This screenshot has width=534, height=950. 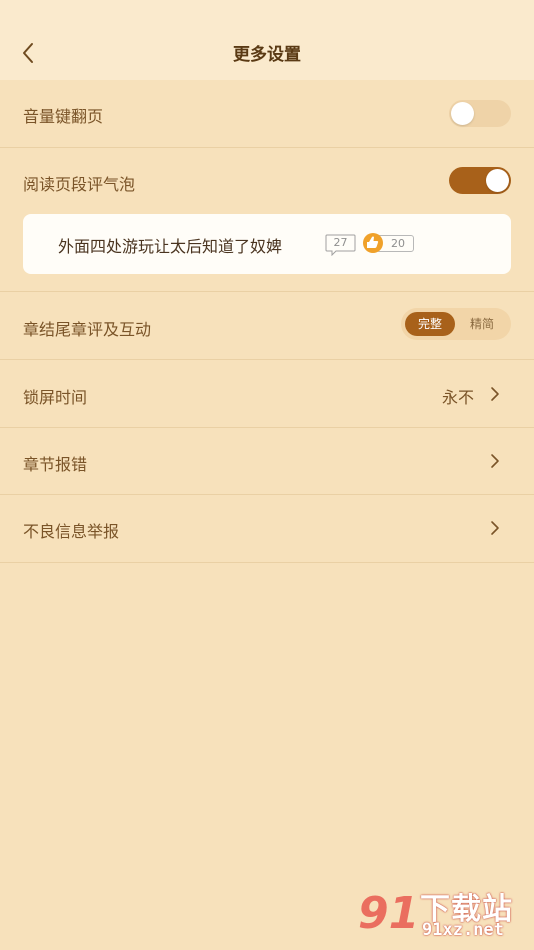 What do you see at coordinates (480, 180) in the screenshot?
I see `paragraph-bubble-toggle` at bounding box center [480, 180].